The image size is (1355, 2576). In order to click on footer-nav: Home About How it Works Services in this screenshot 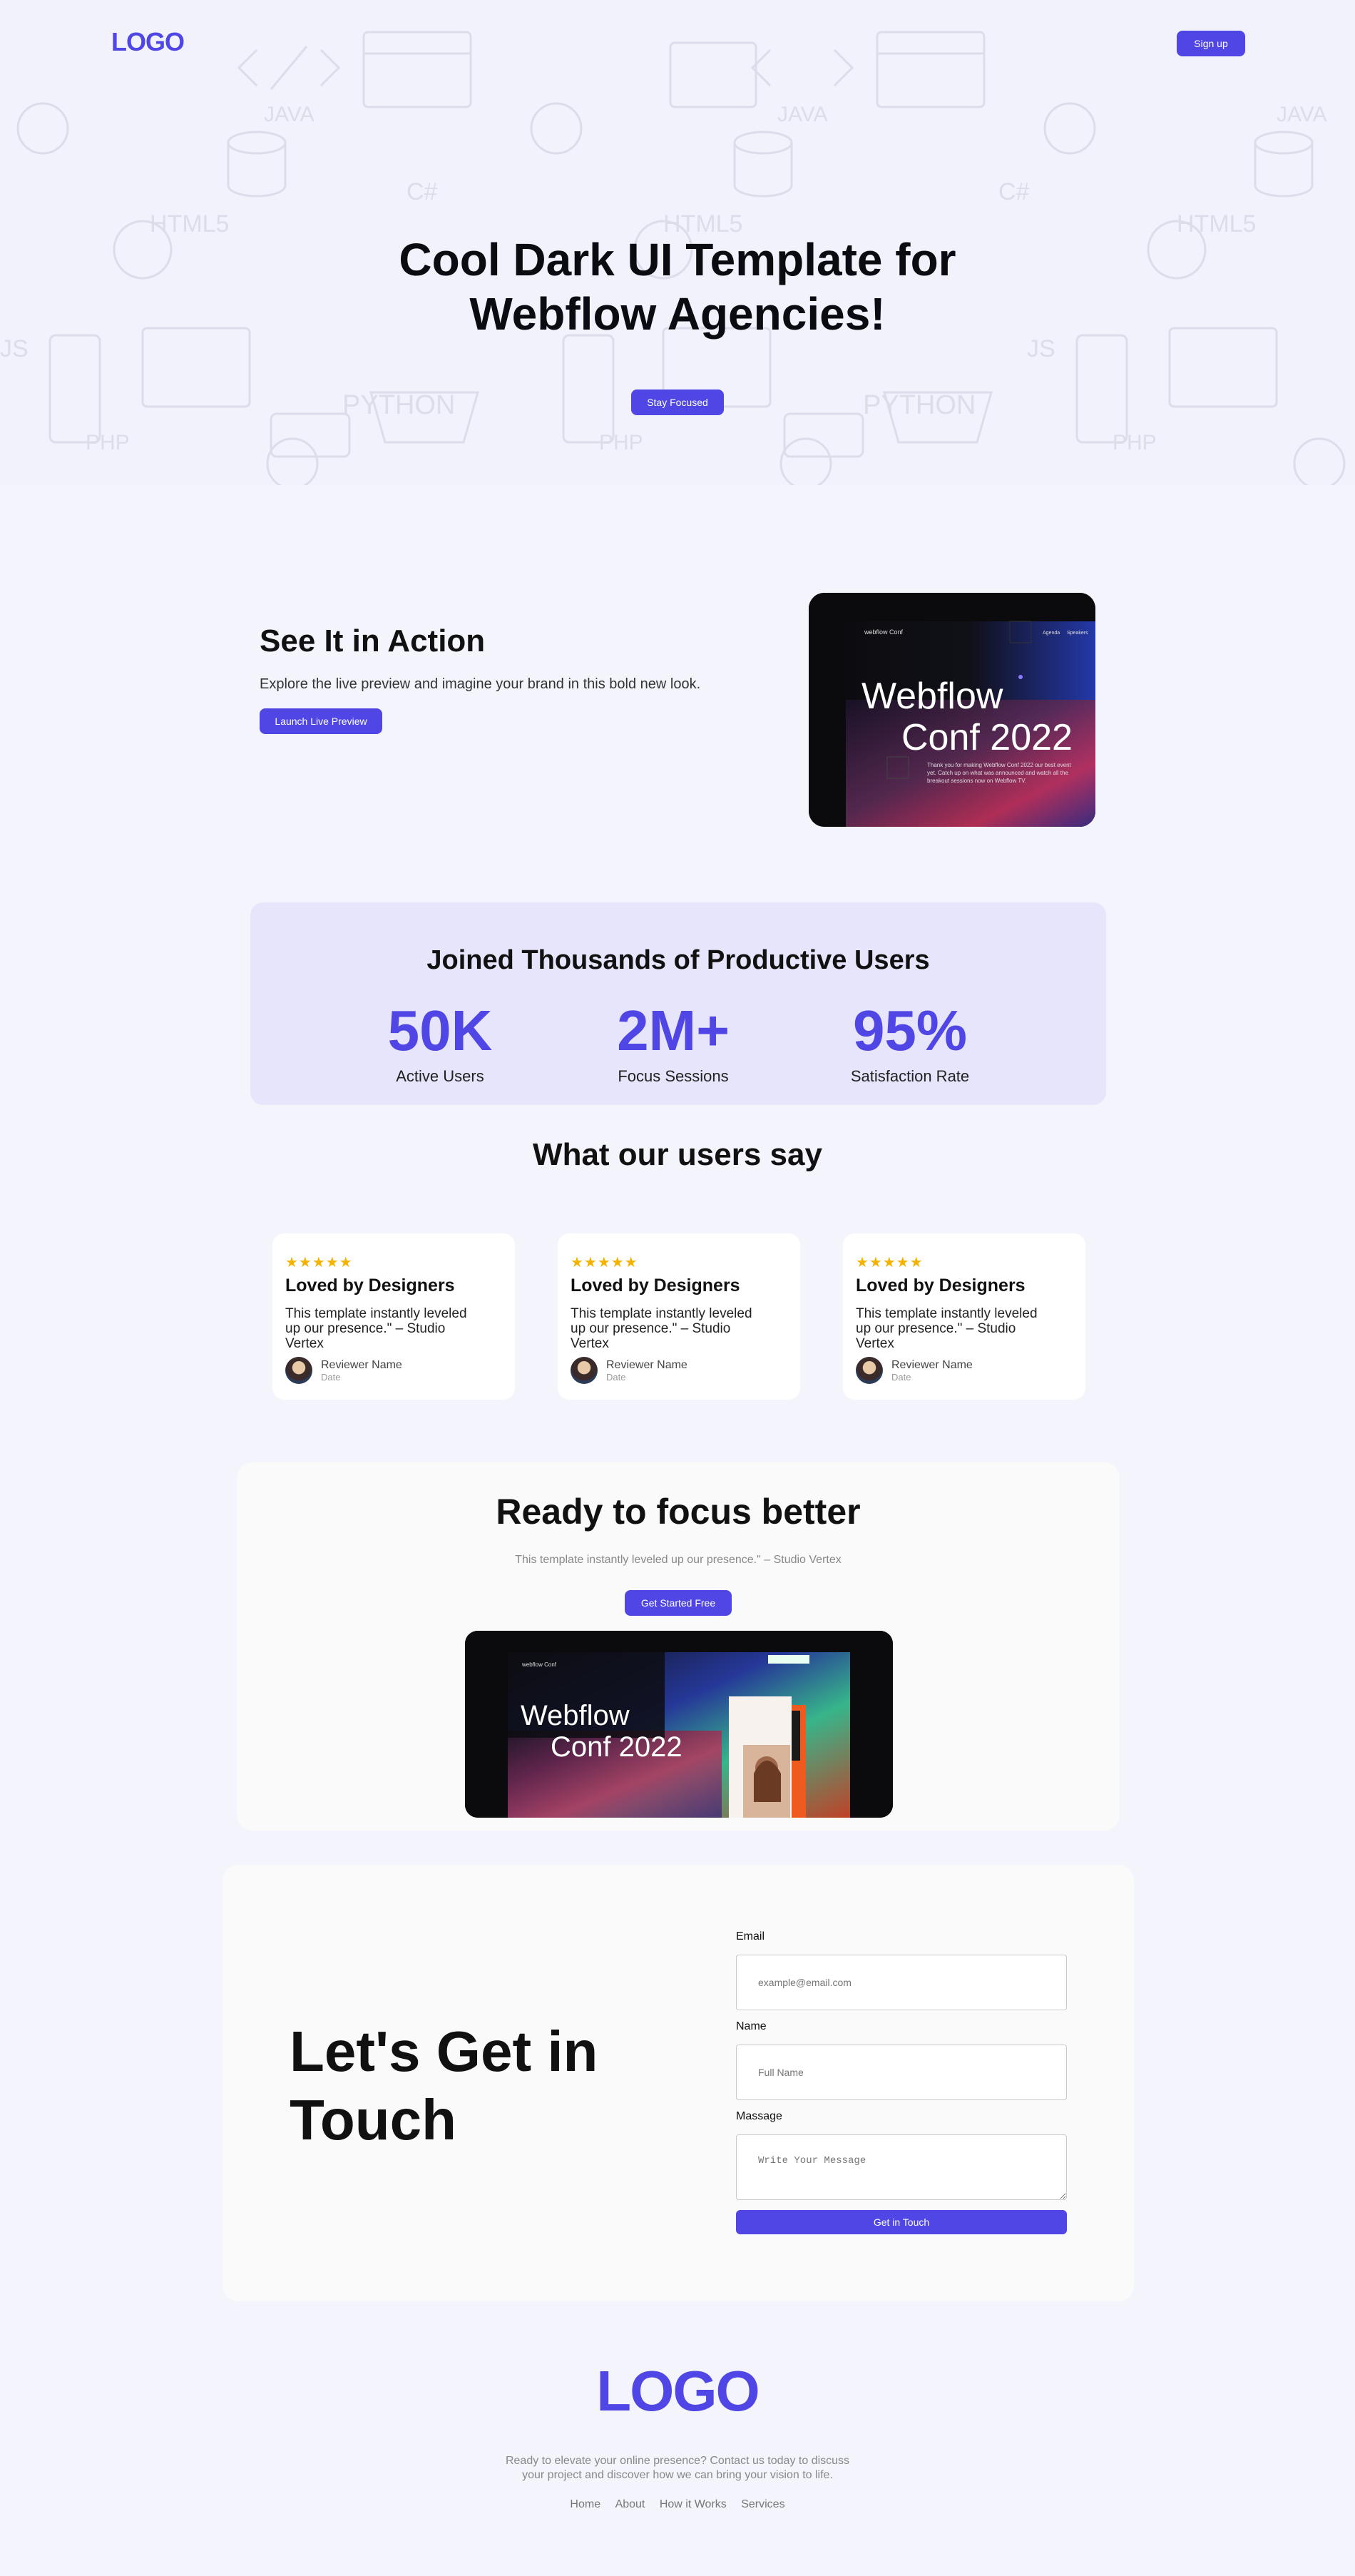, I will do `click(678, 2504)`.